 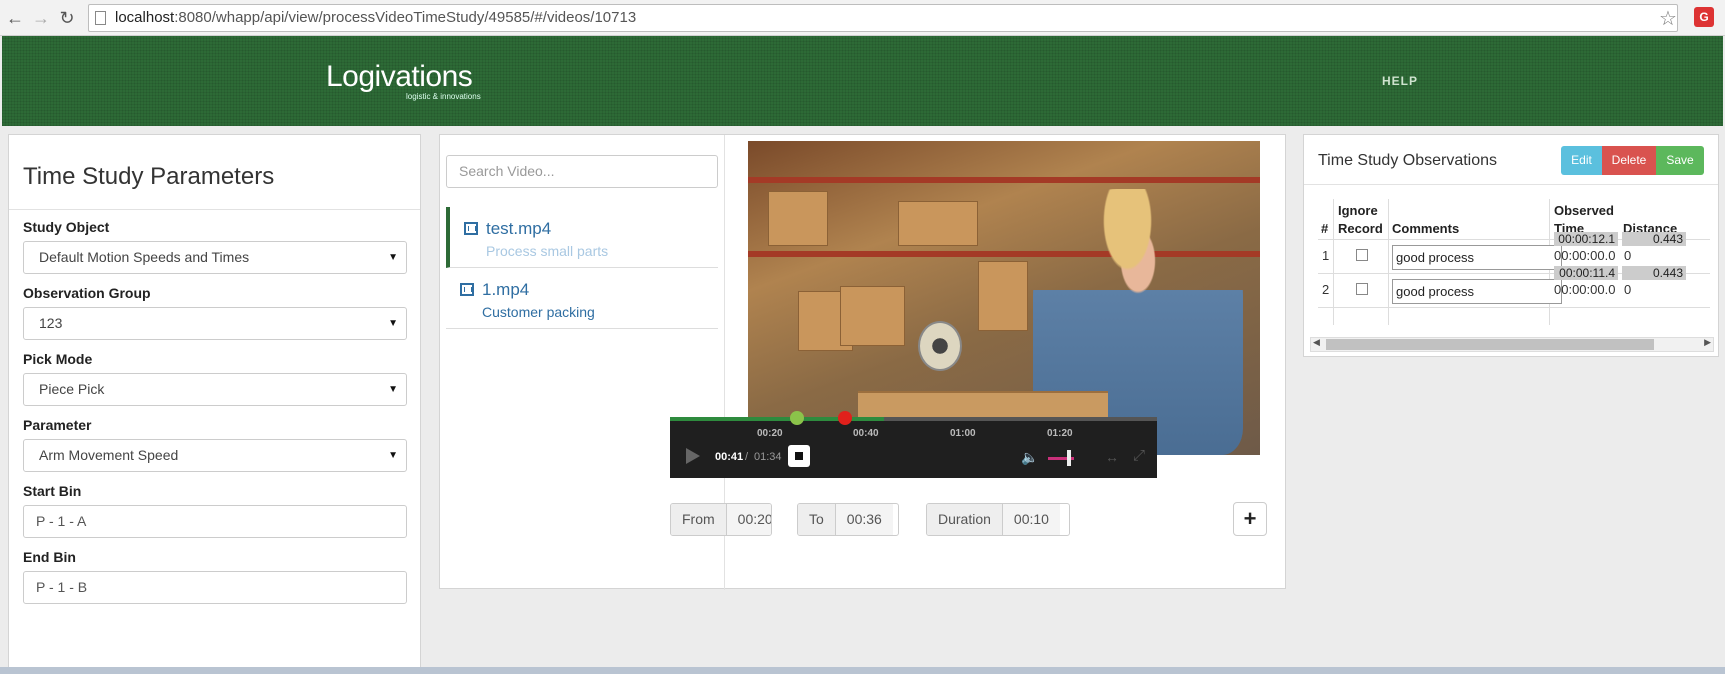 I want to click on bookmark-star-icon: ☆, so click(x=1668, y=18).